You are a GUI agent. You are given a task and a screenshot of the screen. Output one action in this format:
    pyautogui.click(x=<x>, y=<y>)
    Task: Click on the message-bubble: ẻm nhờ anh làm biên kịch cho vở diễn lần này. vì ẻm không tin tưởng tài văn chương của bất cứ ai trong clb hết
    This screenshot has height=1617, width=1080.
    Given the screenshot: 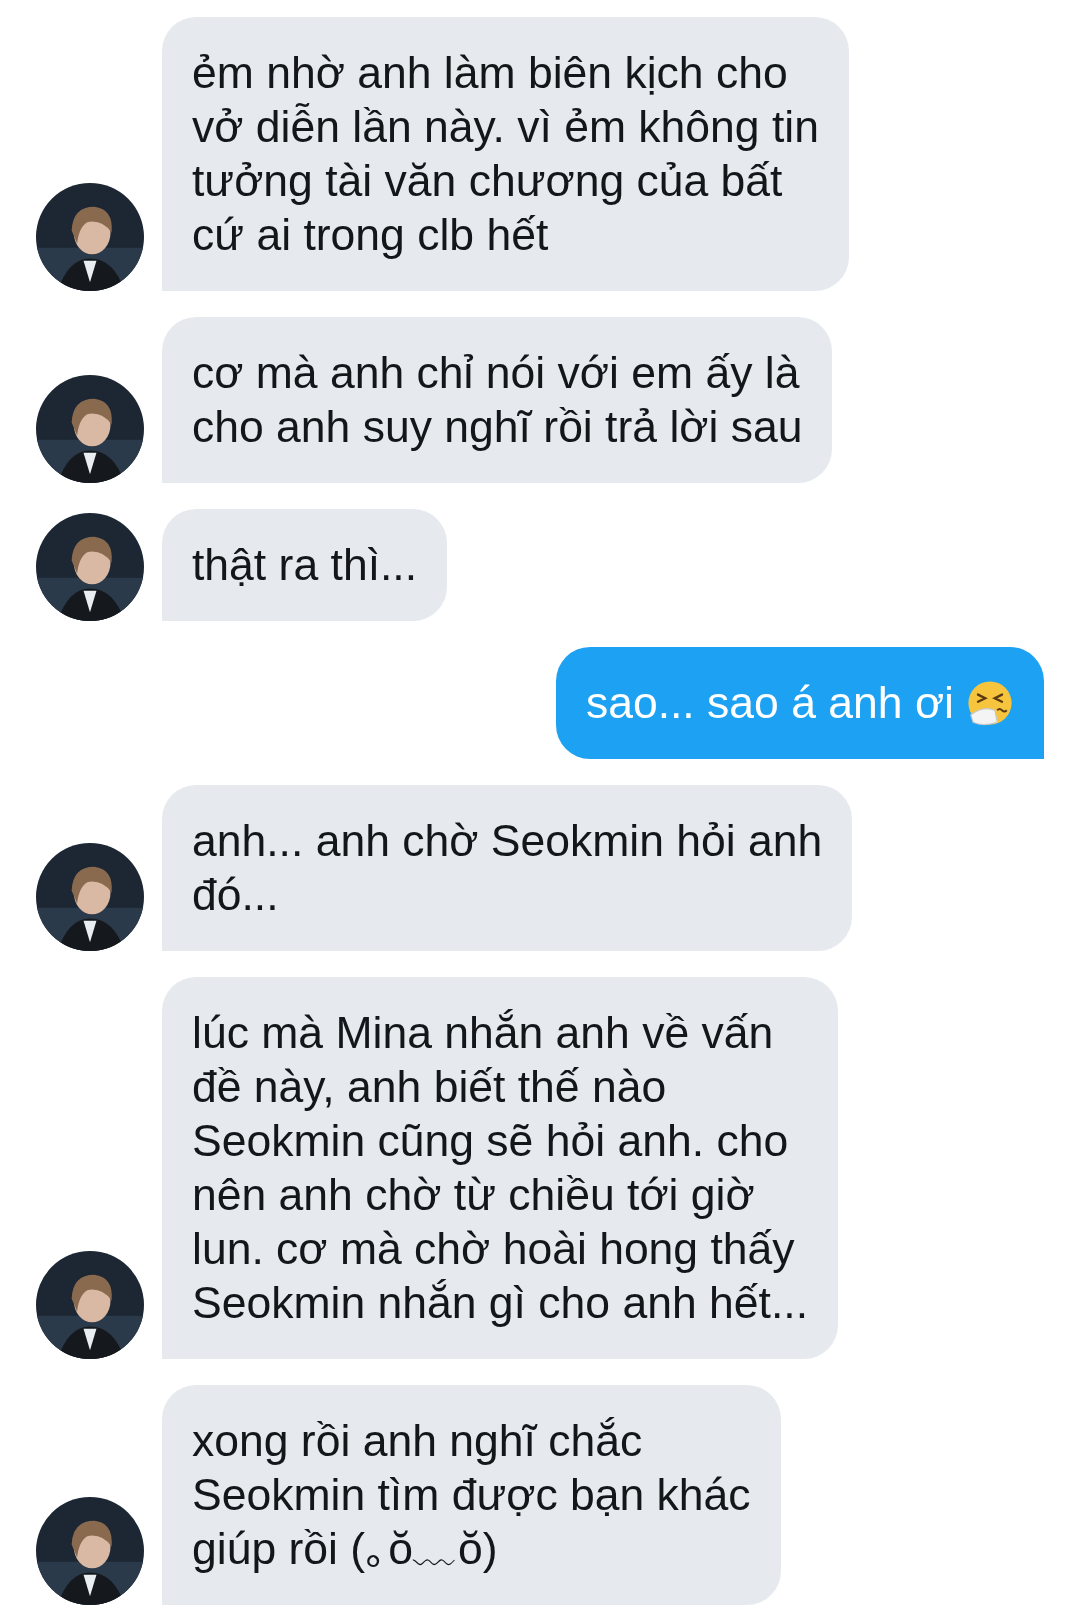 What is the action you would take?
    pyautogui.click(x=505, y=154)
    